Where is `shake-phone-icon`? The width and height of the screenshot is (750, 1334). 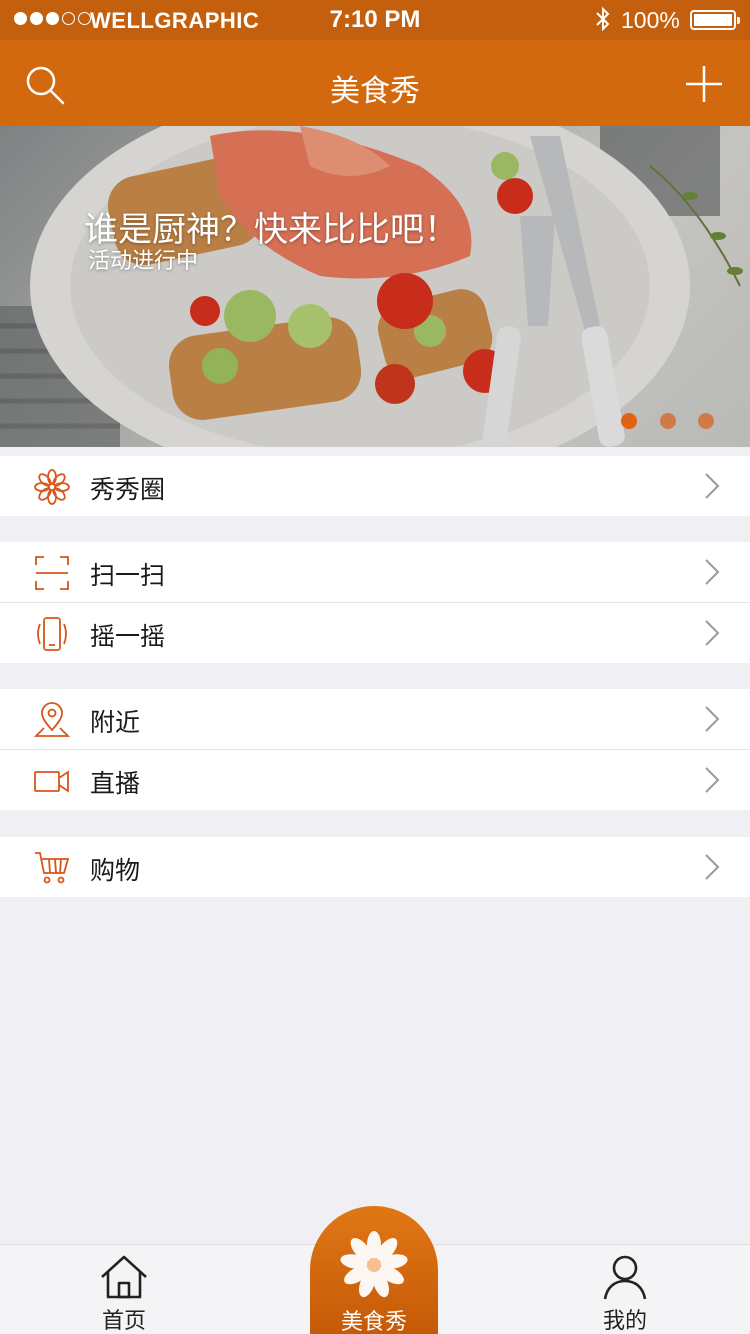 shake-phone-icon is located at coordinates (52, 634).